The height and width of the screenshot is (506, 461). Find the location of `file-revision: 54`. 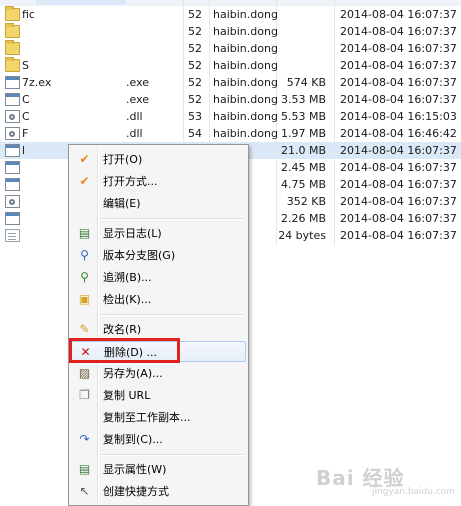

file-revision: 54 is located at coordinates (195, 133).